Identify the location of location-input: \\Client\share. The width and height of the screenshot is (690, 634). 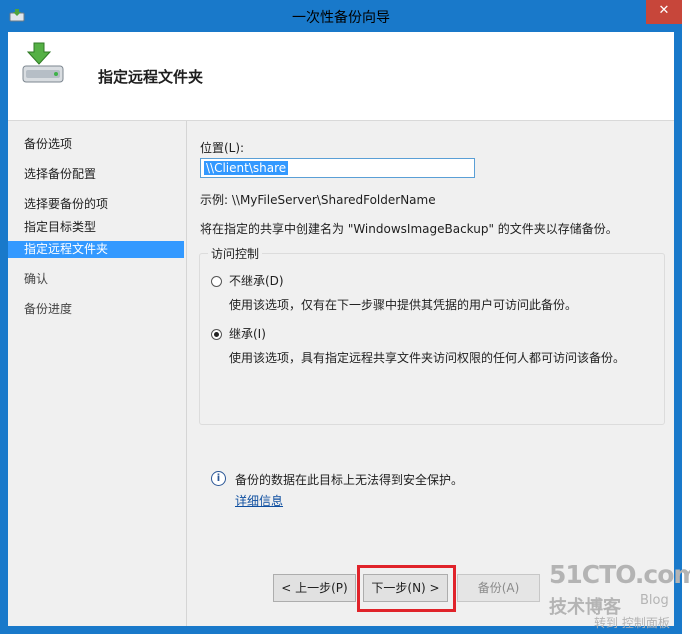
(337, 168).